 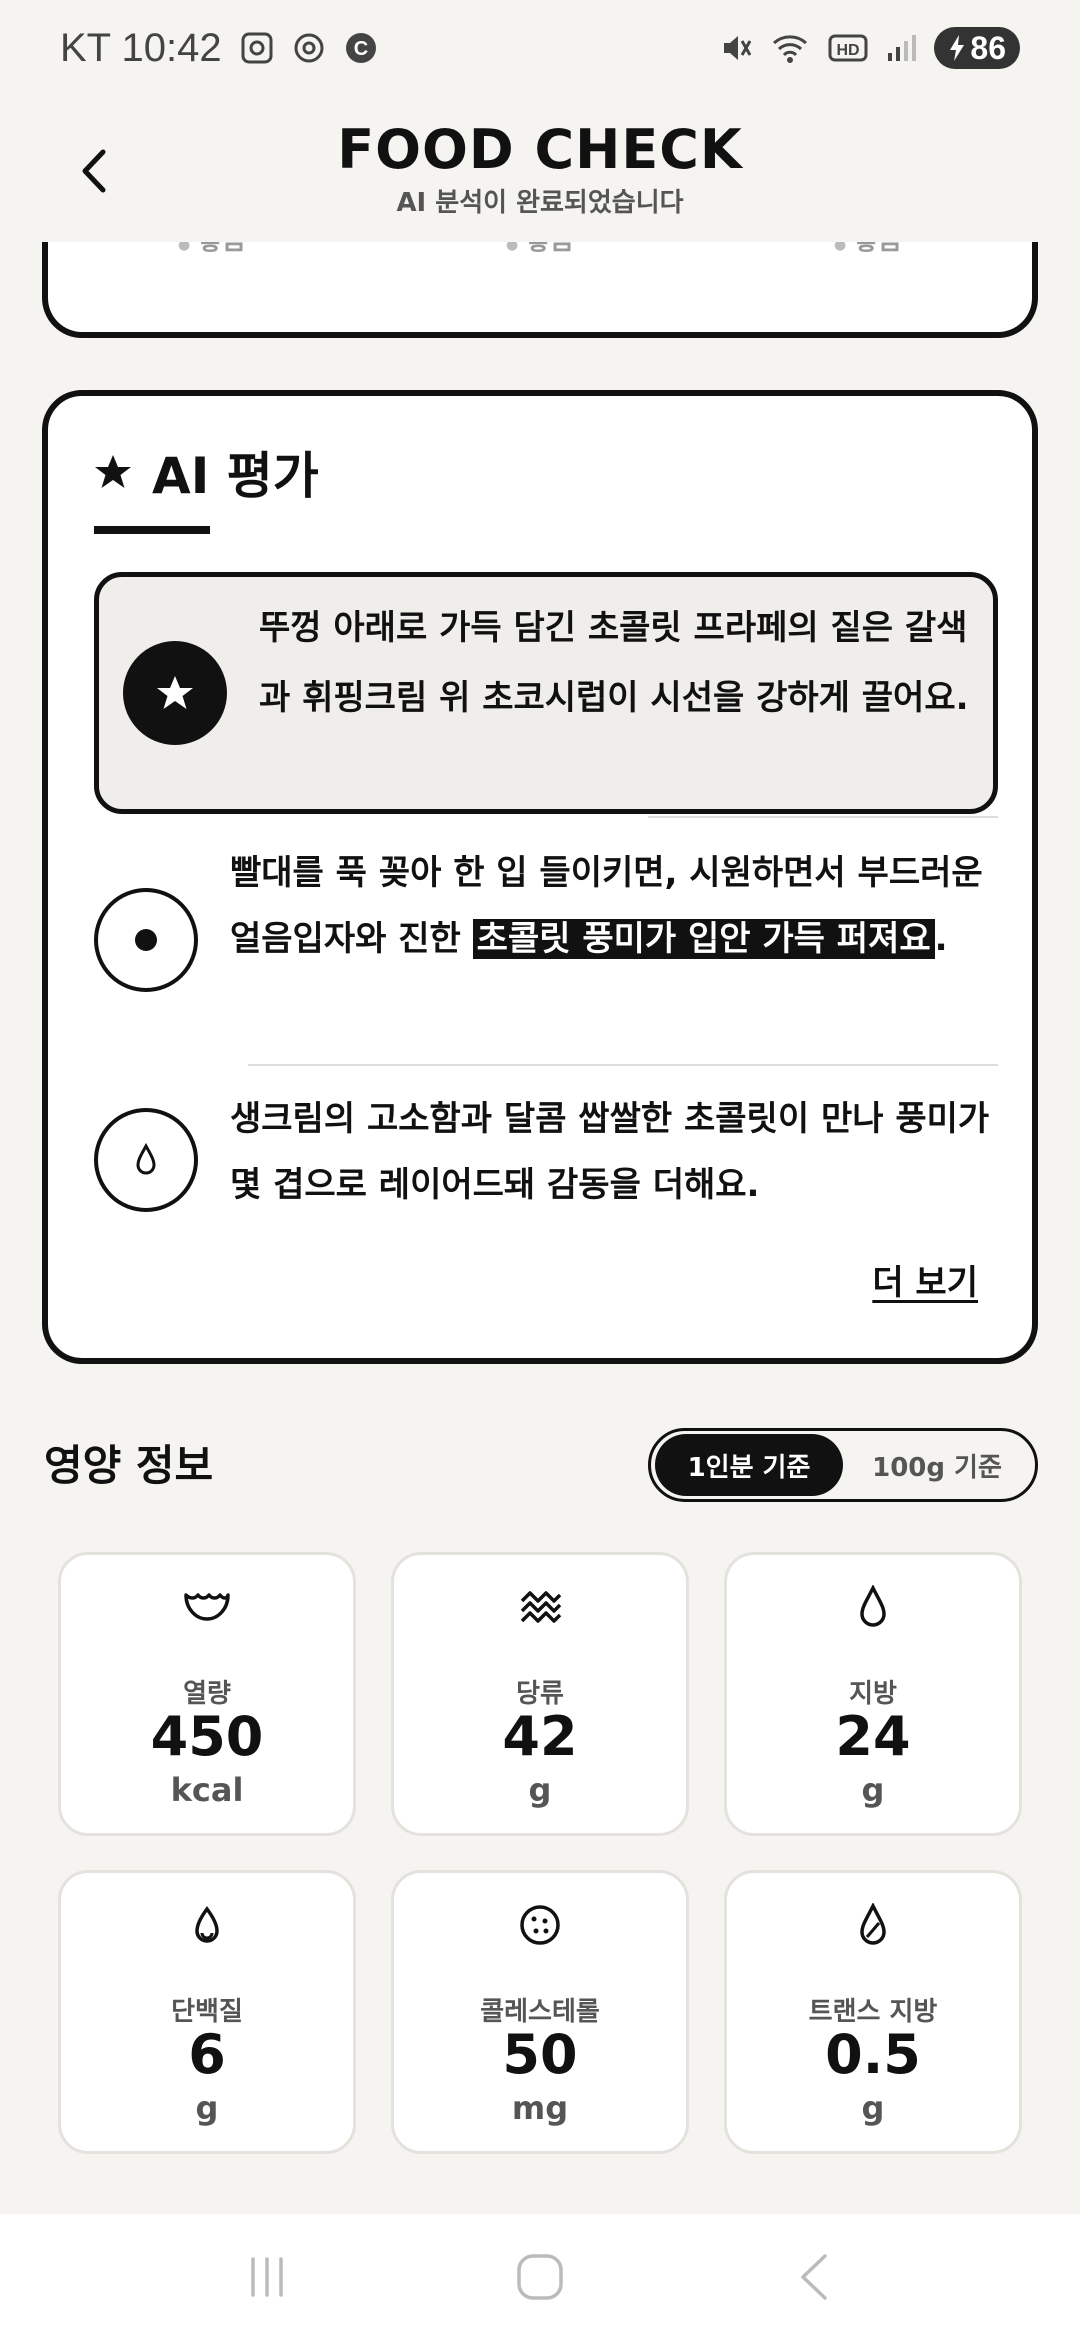 What do you see at coordinates (937, 1465) in the screenshot?
I see `toggle-per-100g: 100g 기준` at bounding box center [937, 1465].